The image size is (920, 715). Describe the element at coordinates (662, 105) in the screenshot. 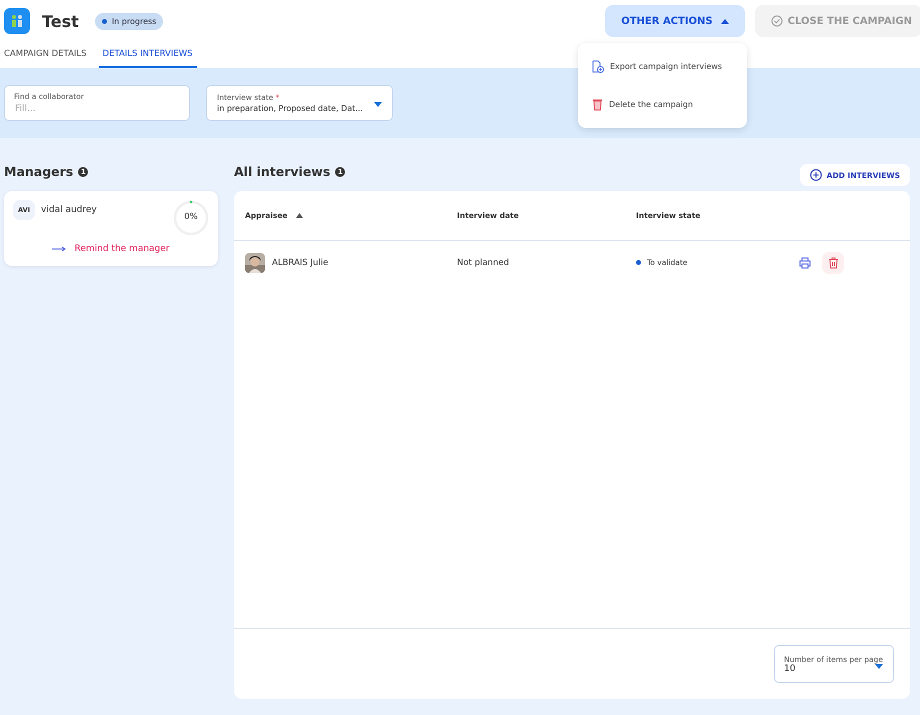

I see `menu-item: Delete the campaign` at that location.